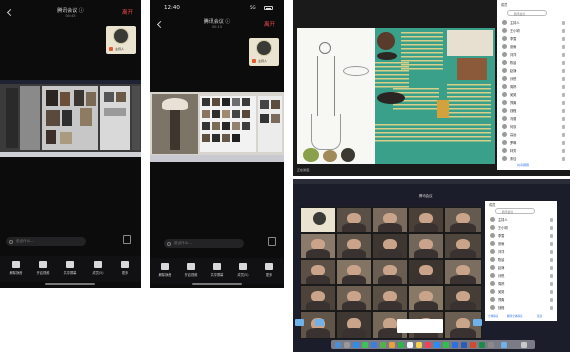 Image resolution: width=570 pixels, height=352 pixels. Describe the element at coordinates (522, 268) in the screenshot. I see `member-row: 赵静` at that location.